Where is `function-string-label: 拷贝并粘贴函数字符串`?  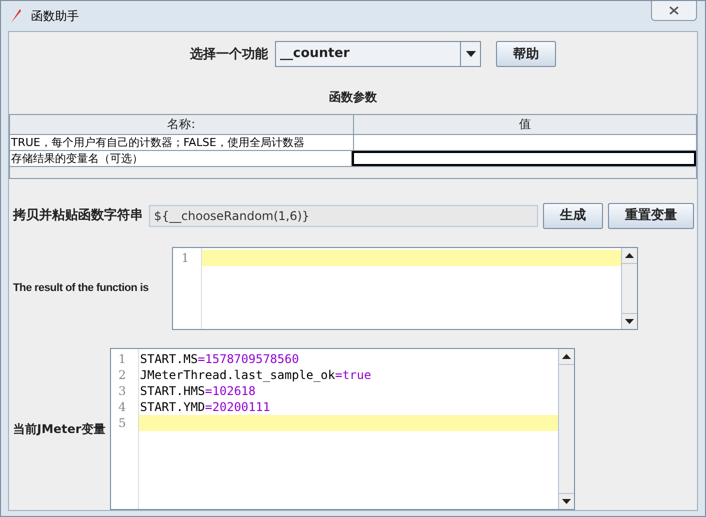
function-string-label: 拷贝并粘贴函数字符串 is located at coordinates (78, 216).